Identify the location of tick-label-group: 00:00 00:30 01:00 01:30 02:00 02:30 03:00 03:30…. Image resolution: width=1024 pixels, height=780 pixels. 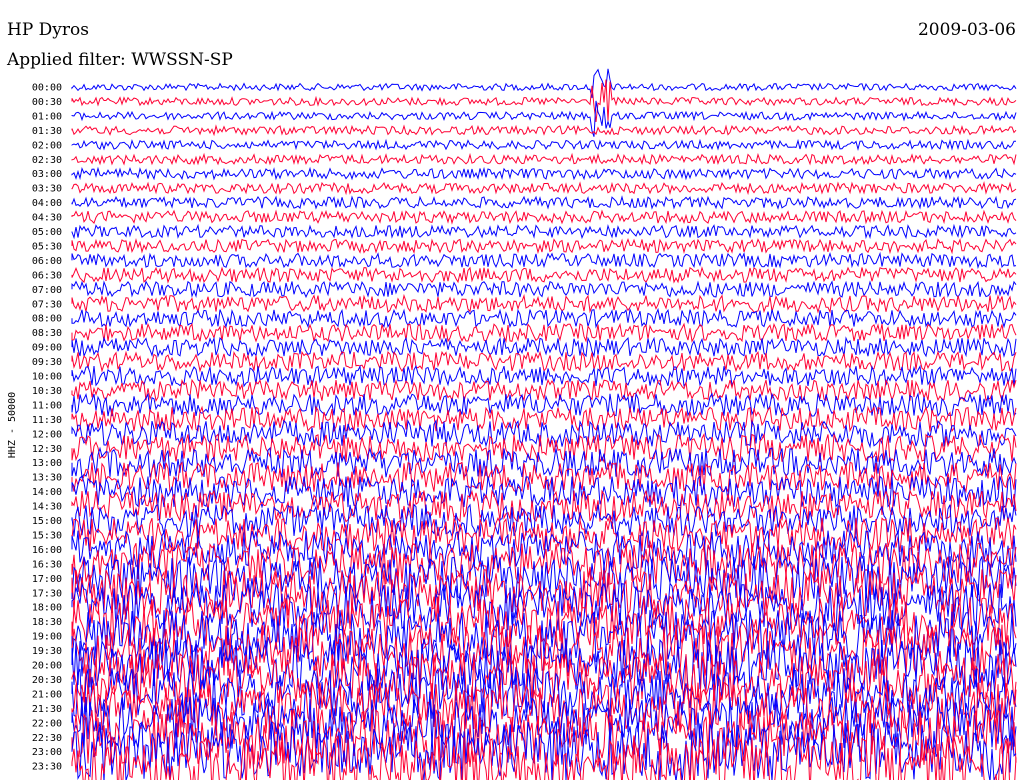
(47, 428).